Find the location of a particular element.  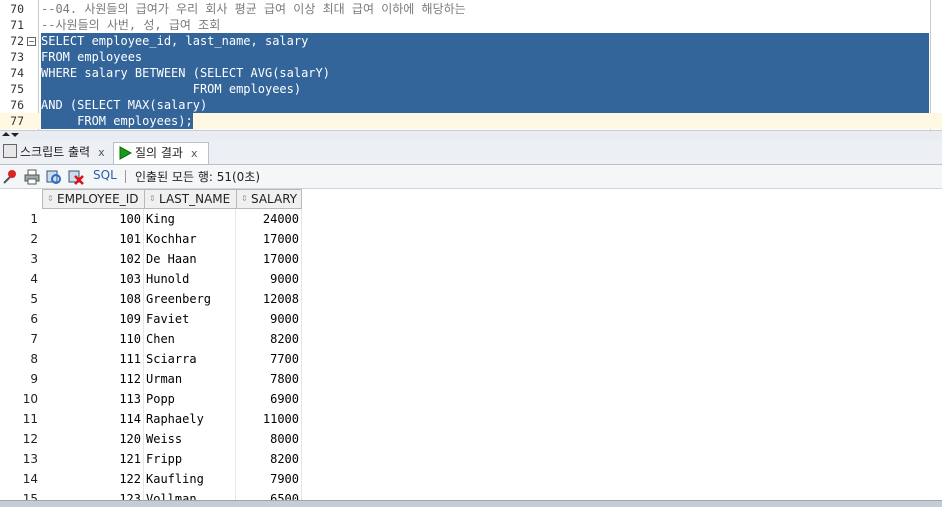

cell-salary: 7800 is located at coordinates (269, 379).